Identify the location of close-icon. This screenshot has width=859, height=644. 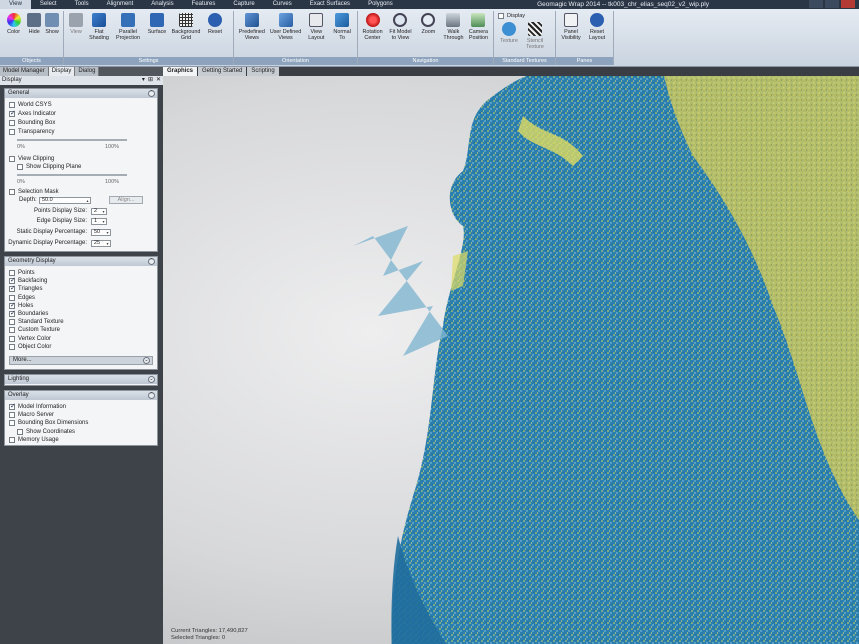
(848, 4).